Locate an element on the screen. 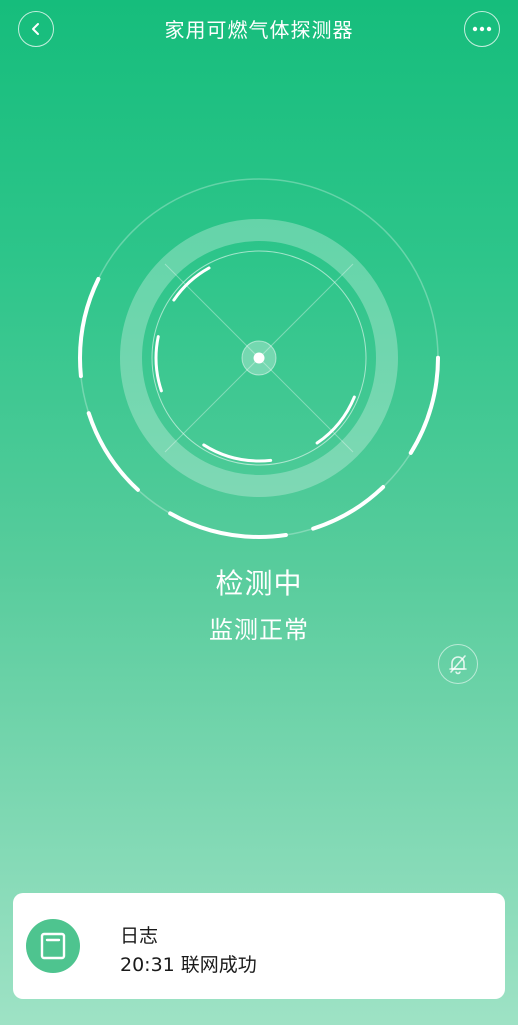  more-button is located at coordinates (482, 29).